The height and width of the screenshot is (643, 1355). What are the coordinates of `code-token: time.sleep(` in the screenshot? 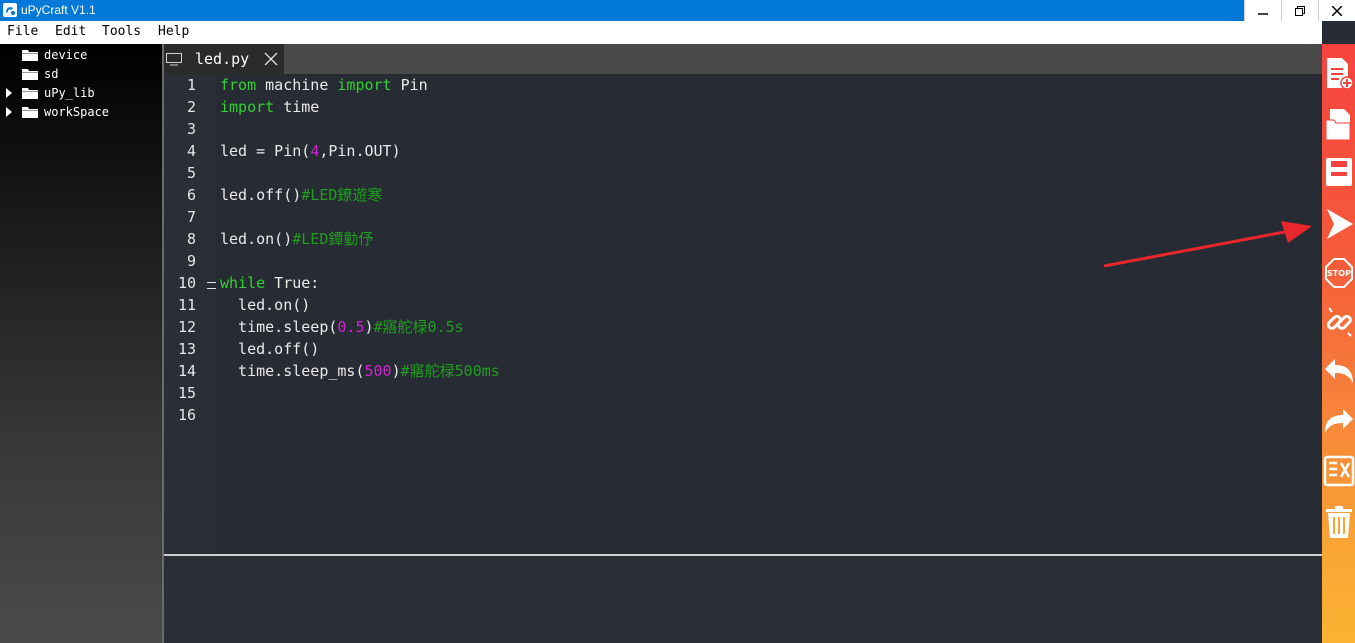 It's located at (279, 327).